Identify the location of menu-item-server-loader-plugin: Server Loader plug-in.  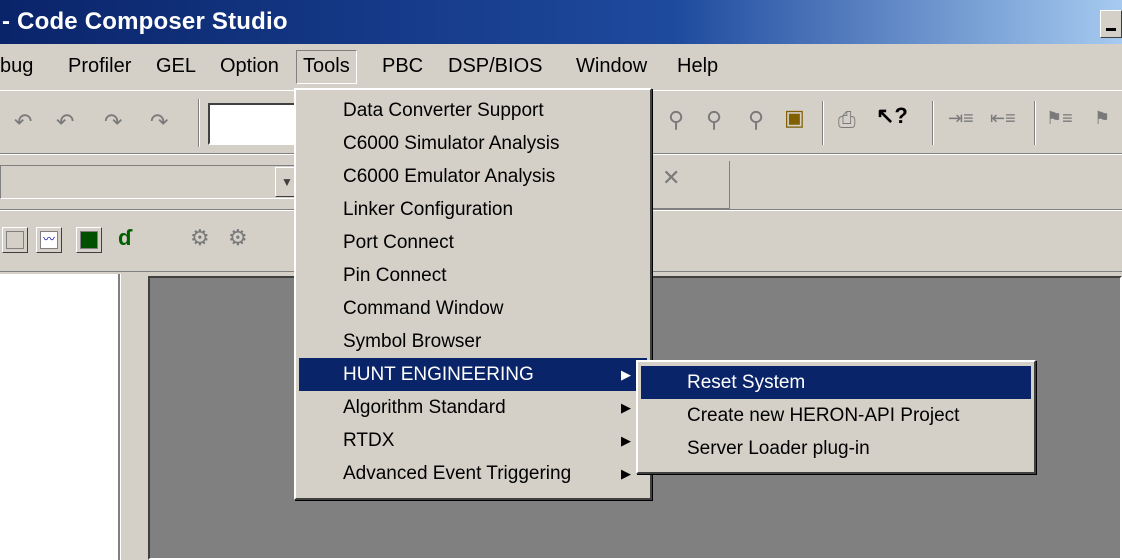
(836, 448).